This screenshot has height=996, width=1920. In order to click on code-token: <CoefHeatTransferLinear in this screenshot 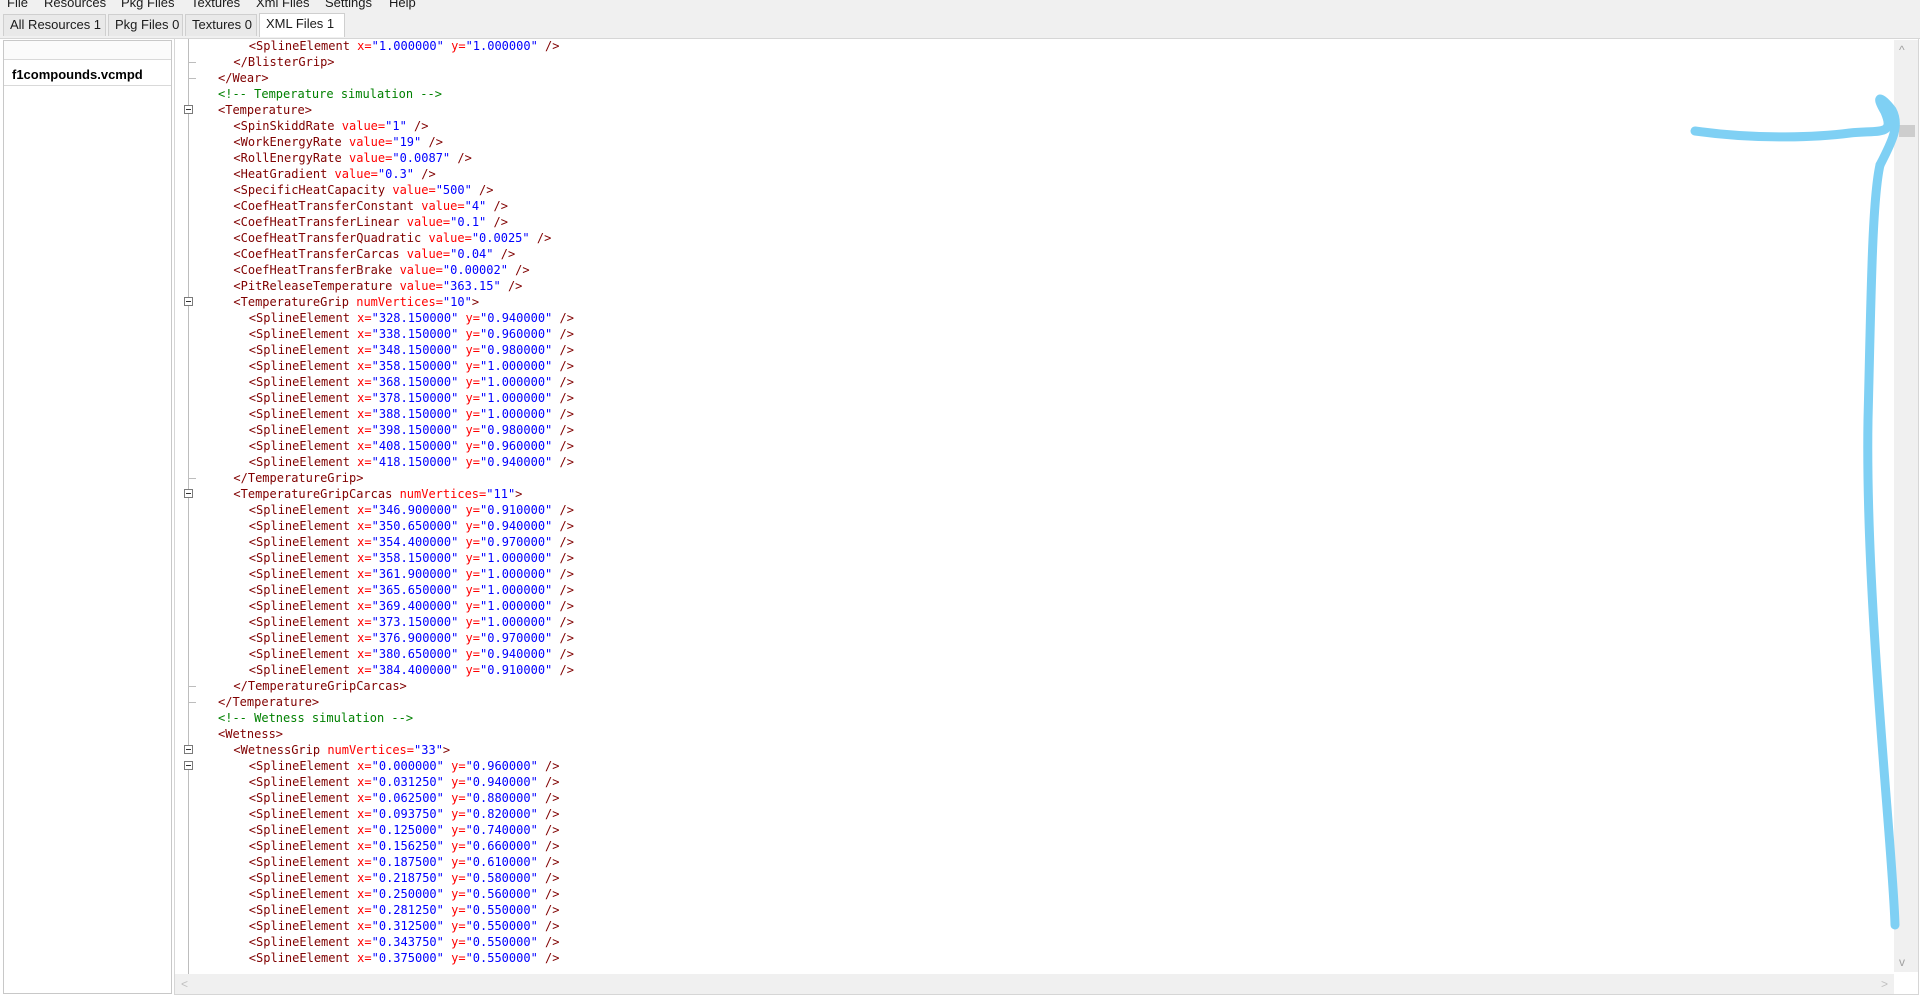, I will do `click(320, 222)`.